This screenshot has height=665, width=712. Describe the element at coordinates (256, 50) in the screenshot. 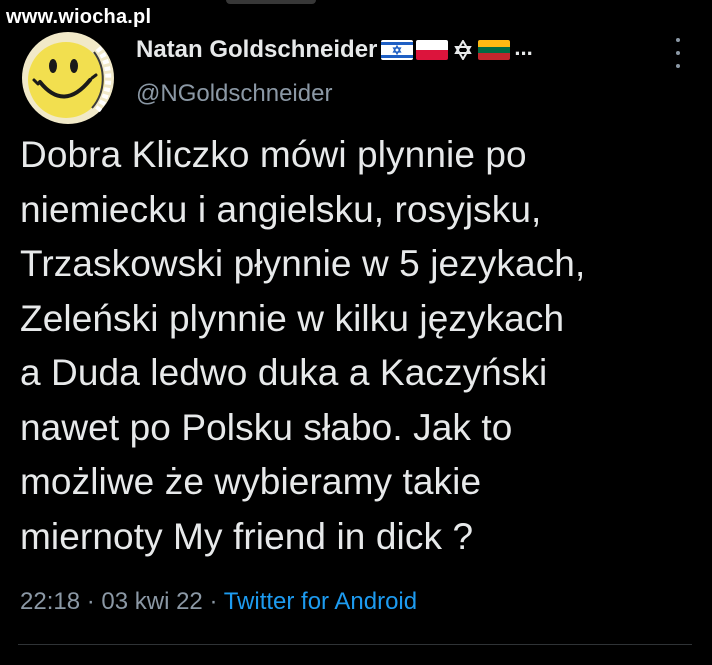

I see `author-display-name: Natan Goldschneider` at that location.